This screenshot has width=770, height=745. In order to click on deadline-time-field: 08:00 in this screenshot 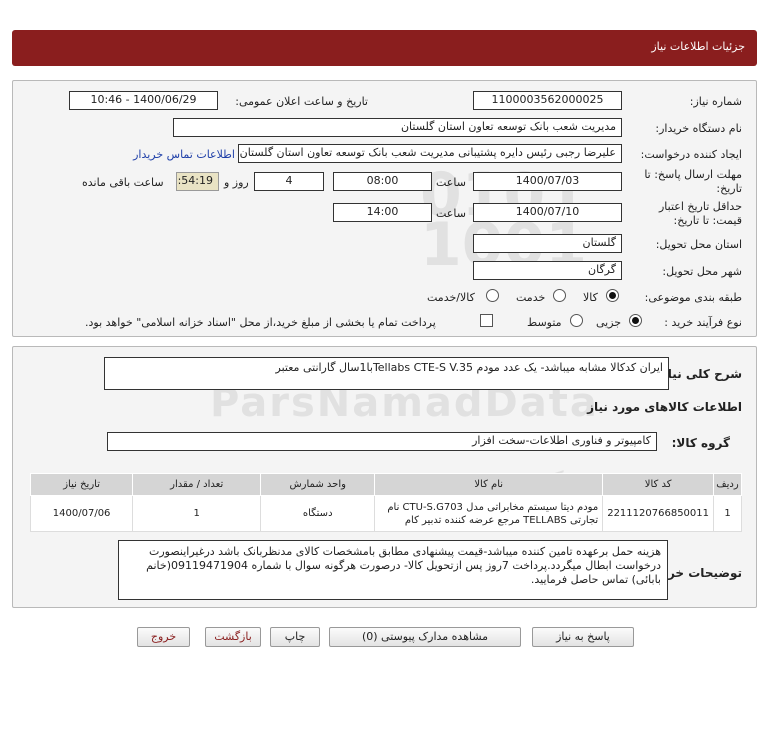, I will do `click(382, 181)`.